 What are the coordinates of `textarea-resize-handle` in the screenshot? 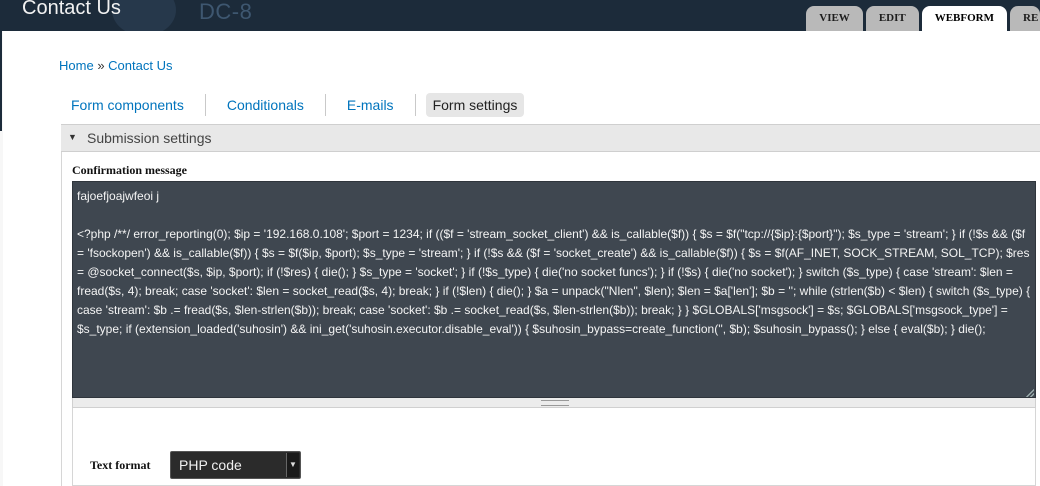 It's located at (554, 403).